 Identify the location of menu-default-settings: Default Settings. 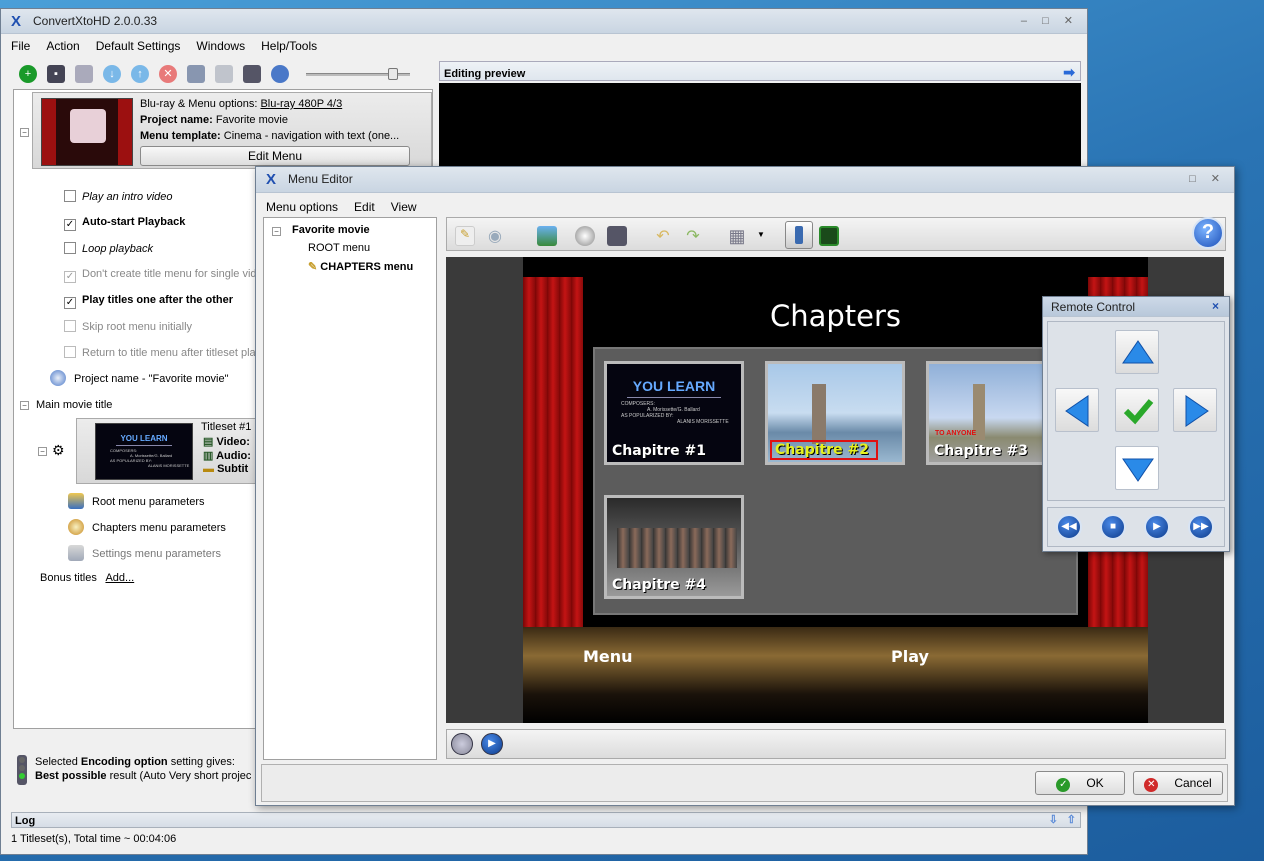
(136, 44).